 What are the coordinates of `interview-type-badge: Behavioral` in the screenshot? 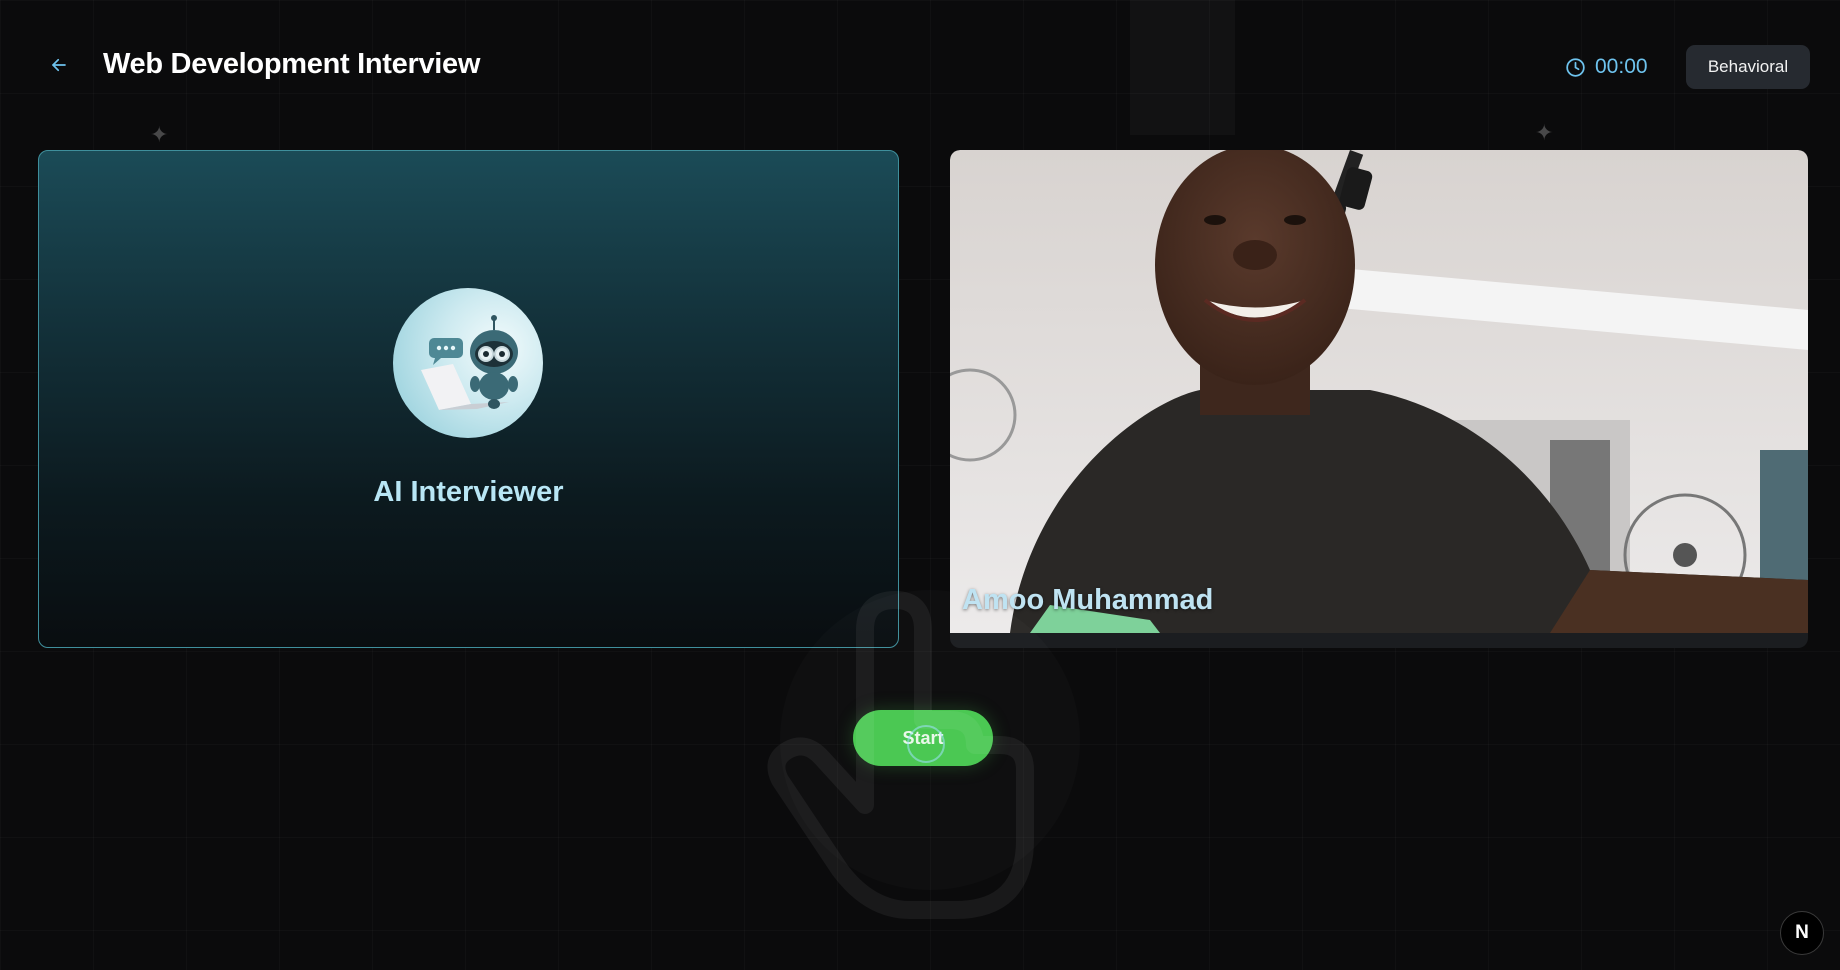 It's located at (1748, 67).